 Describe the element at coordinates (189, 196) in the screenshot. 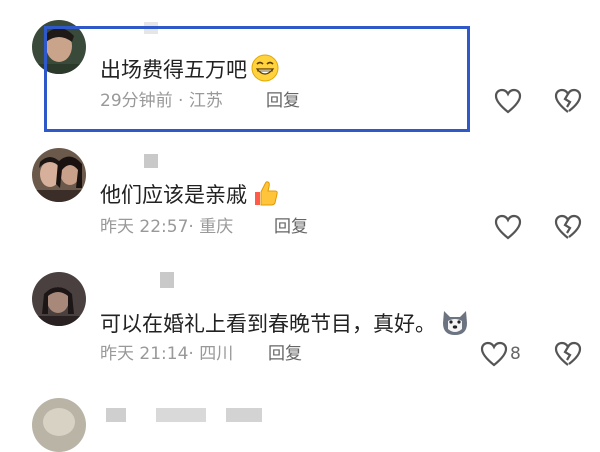

I see `comment-text: 他们应该是亲戚` at that location.